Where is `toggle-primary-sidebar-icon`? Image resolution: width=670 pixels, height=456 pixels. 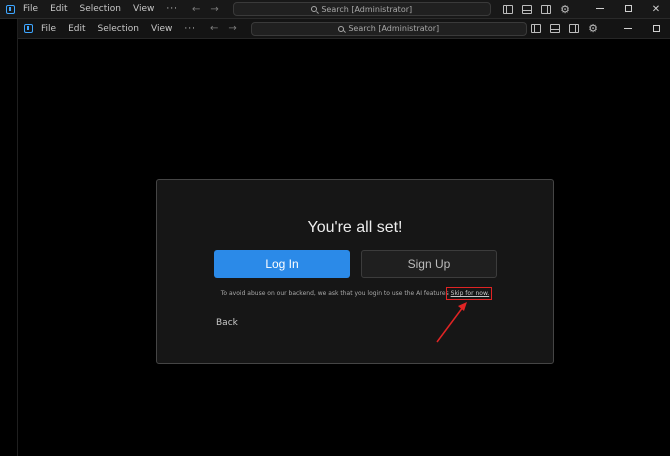
toggle-primary-sidebar-icon is located at coordinates (508, 9).